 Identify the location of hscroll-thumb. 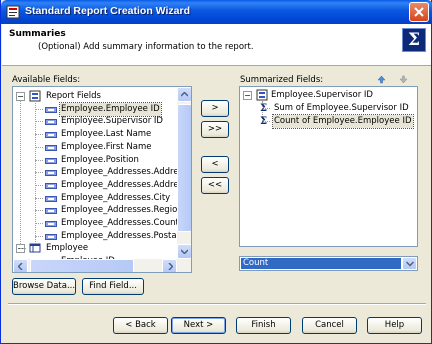
(82, 265).